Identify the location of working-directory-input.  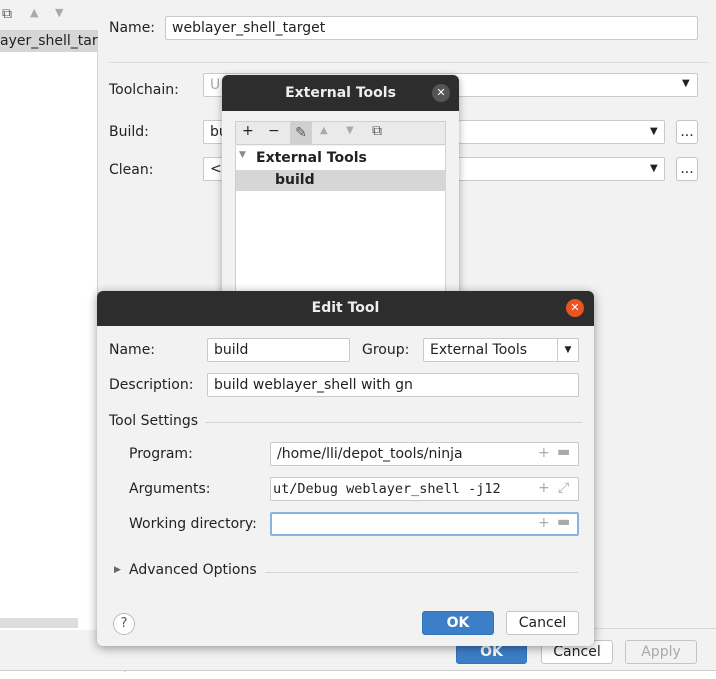
(424, 524).